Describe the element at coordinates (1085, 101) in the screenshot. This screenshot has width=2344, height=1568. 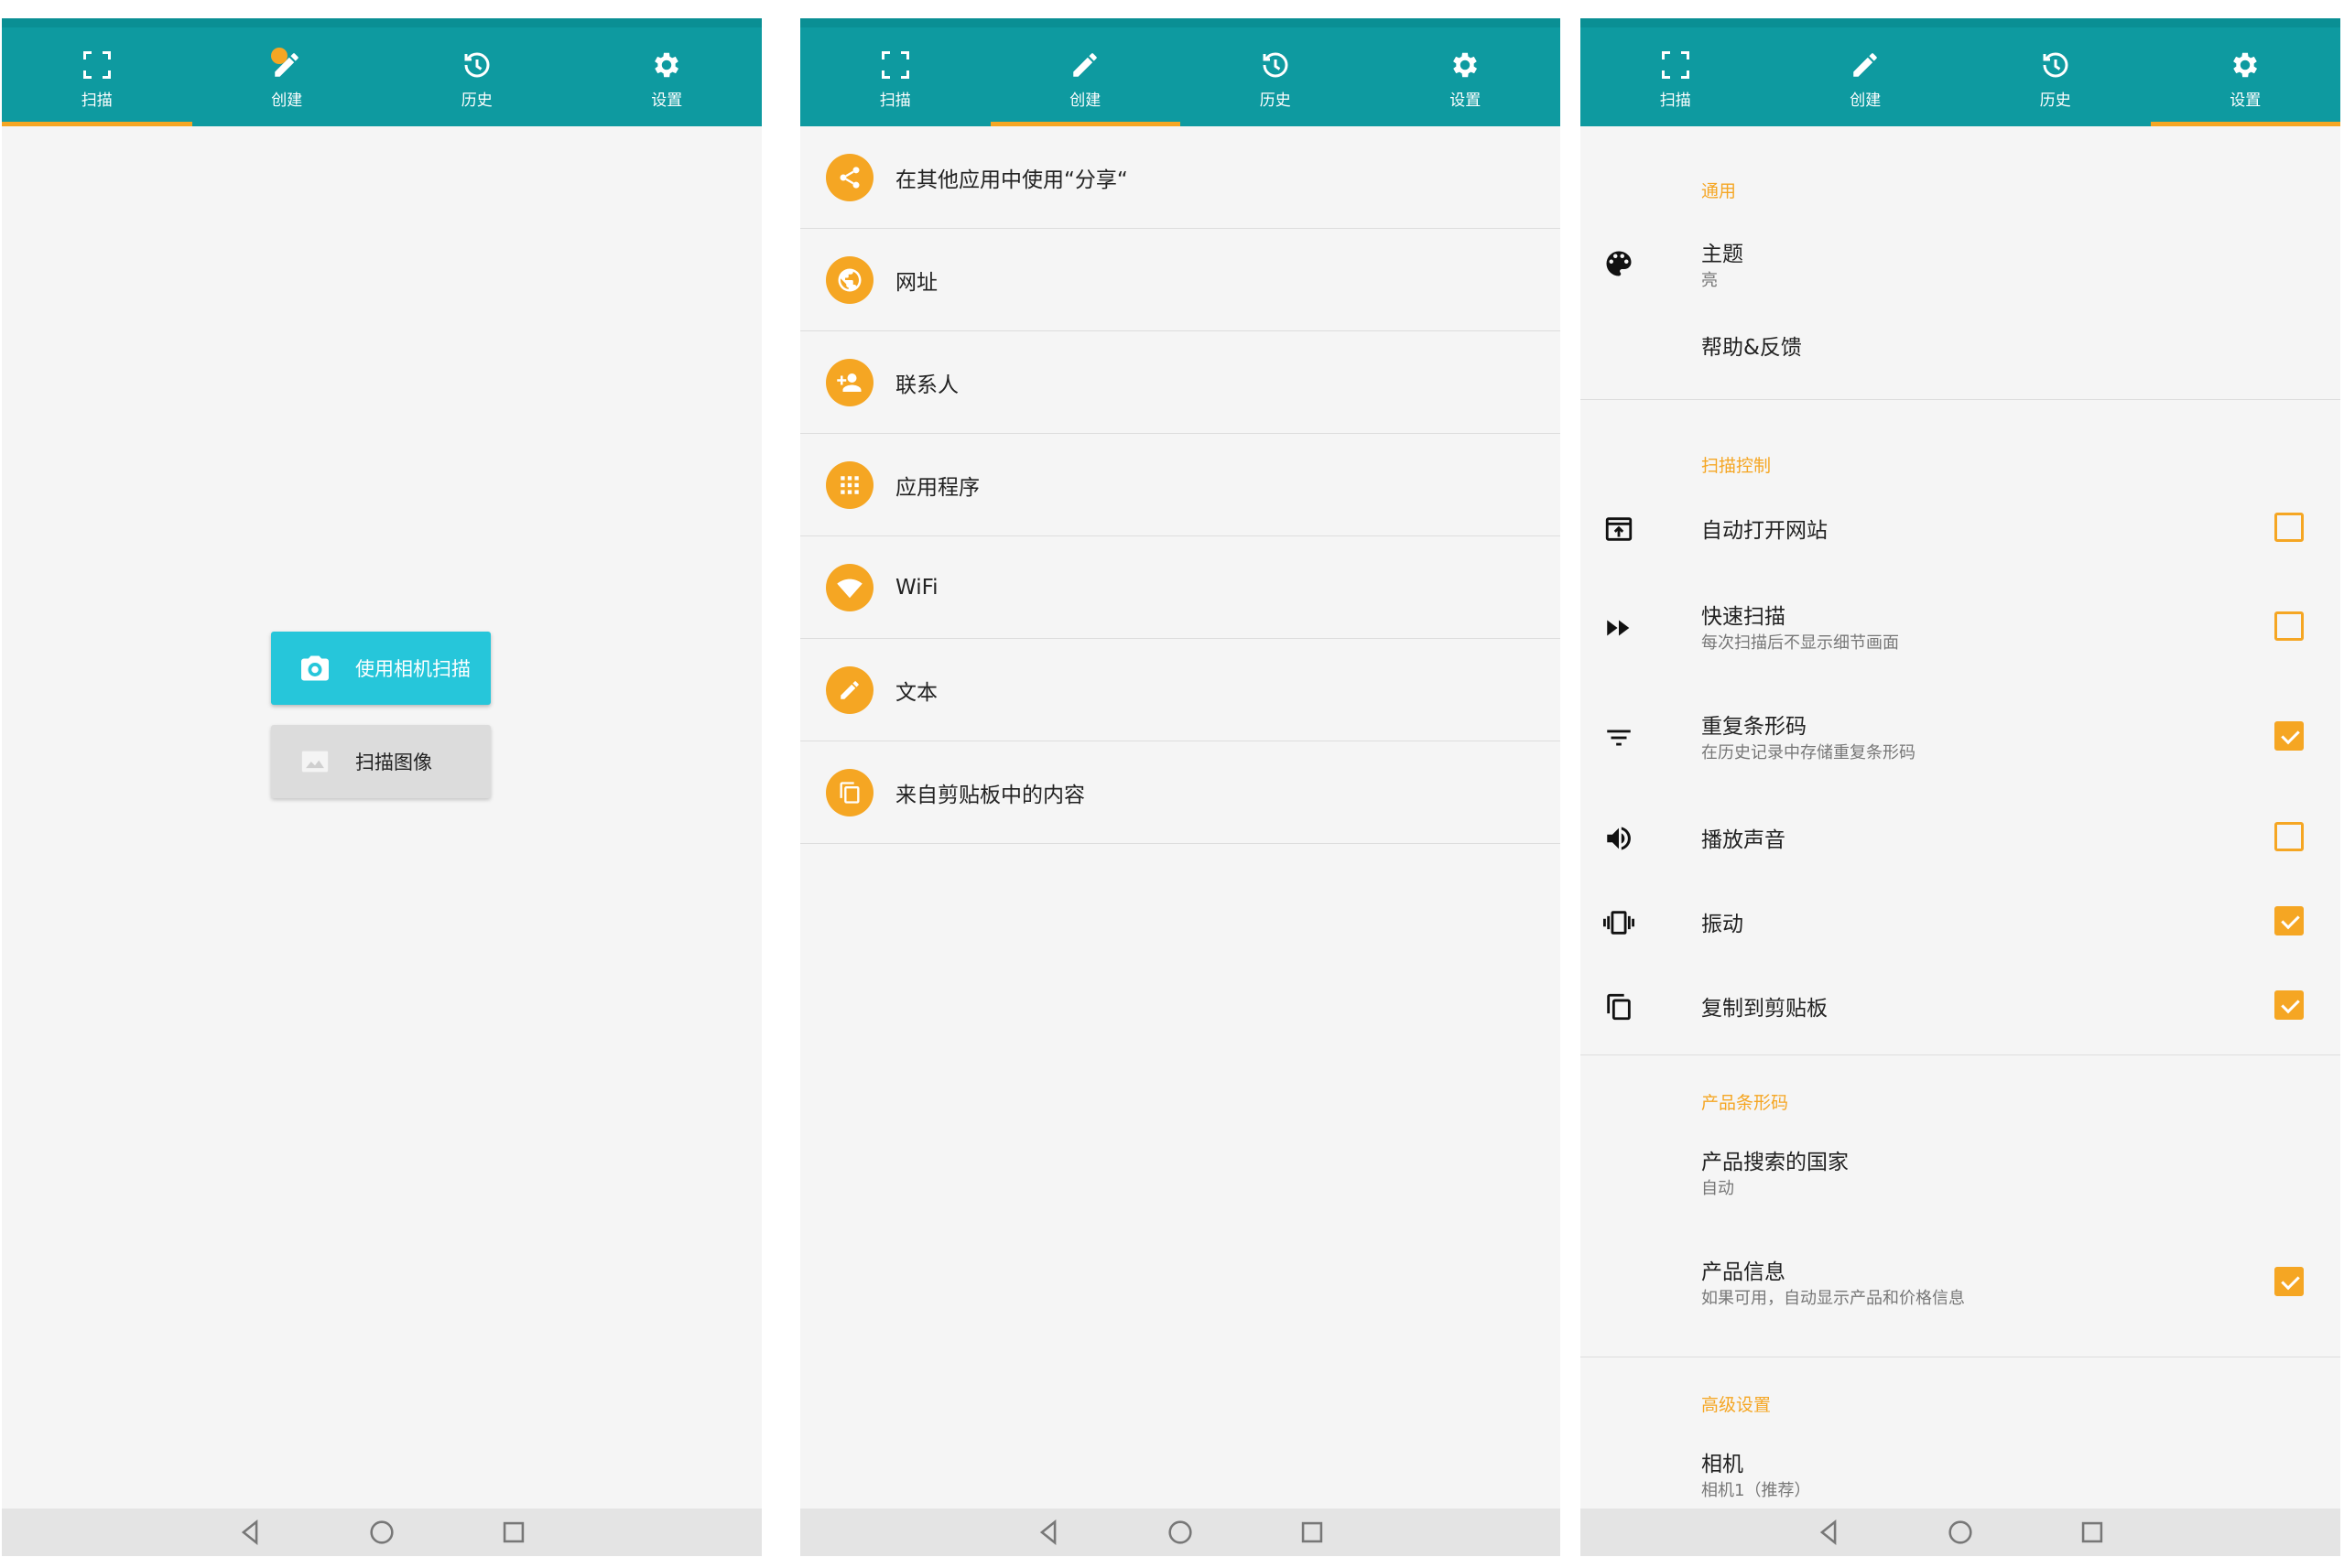
I see `tab-label: 创建` at that location.